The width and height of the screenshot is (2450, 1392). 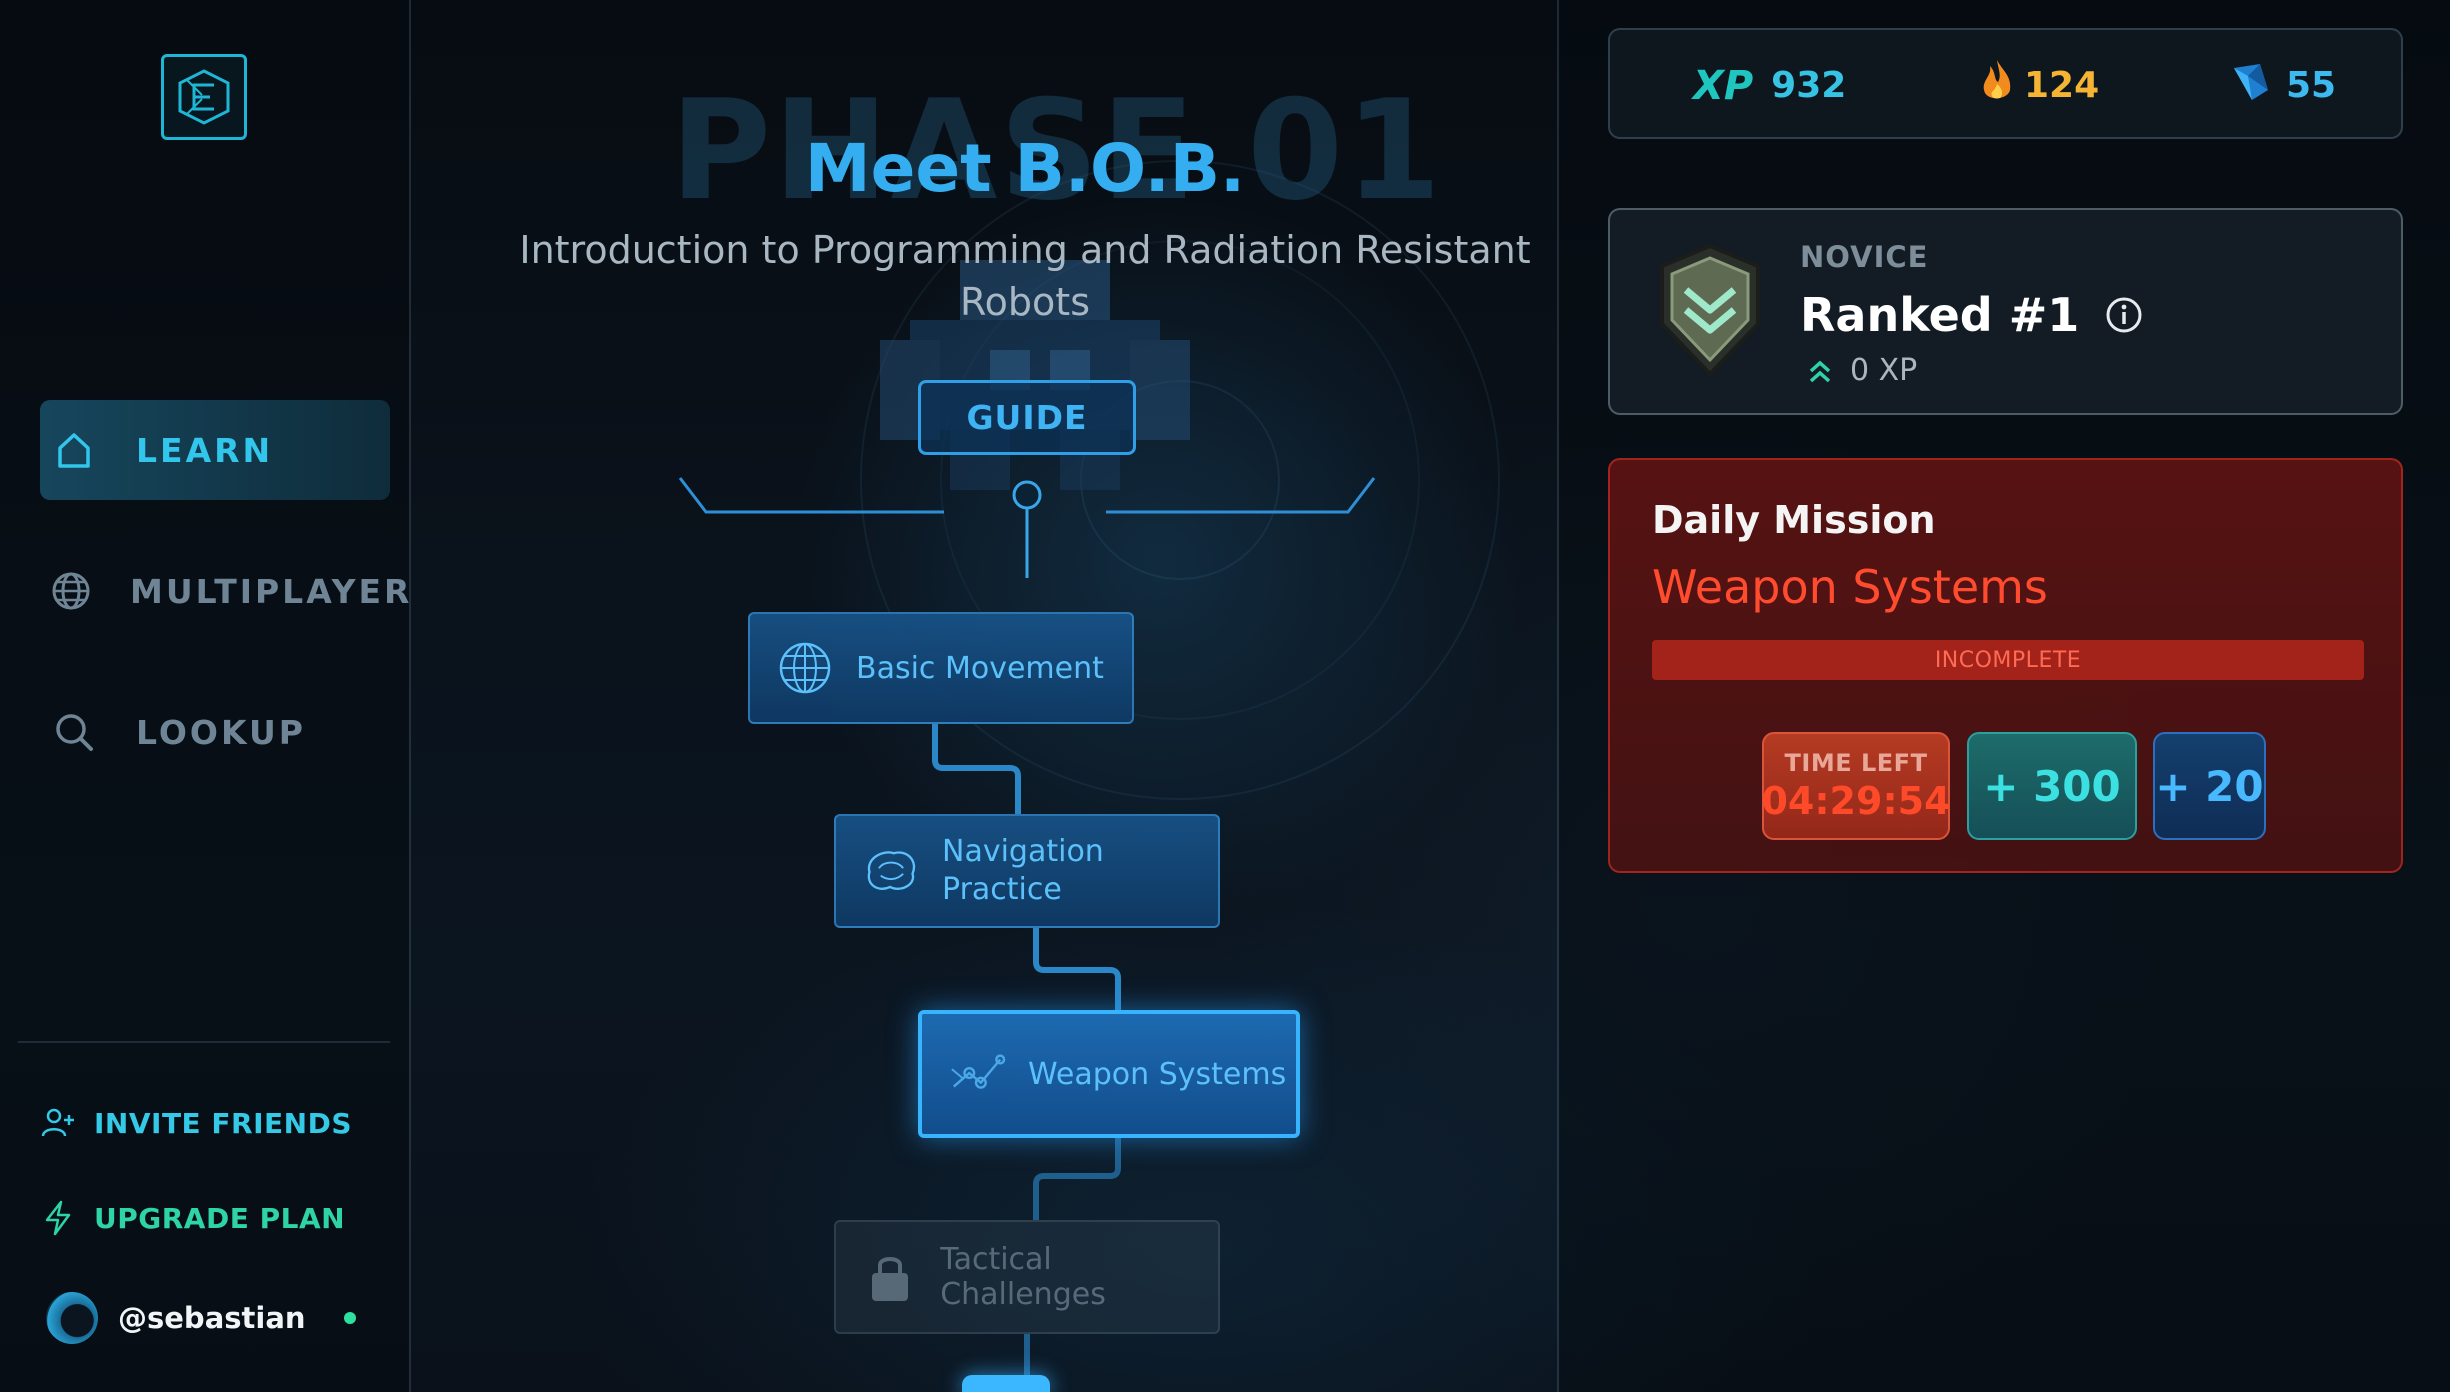 I want to click on username: @sebastian, so click(x=212, y=1318).